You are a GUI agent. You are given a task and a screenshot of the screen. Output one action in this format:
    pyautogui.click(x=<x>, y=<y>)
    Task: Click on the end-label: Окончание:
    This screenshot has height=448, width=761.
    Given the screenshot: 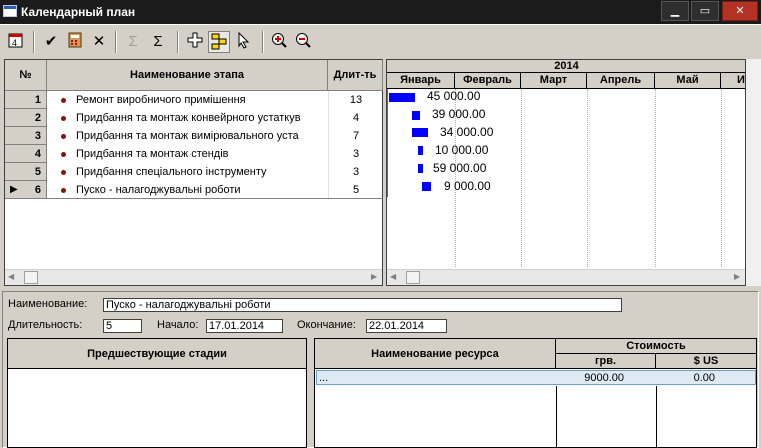 What is the action you would take?
    pyautogui.click(x=326, y=325)
    